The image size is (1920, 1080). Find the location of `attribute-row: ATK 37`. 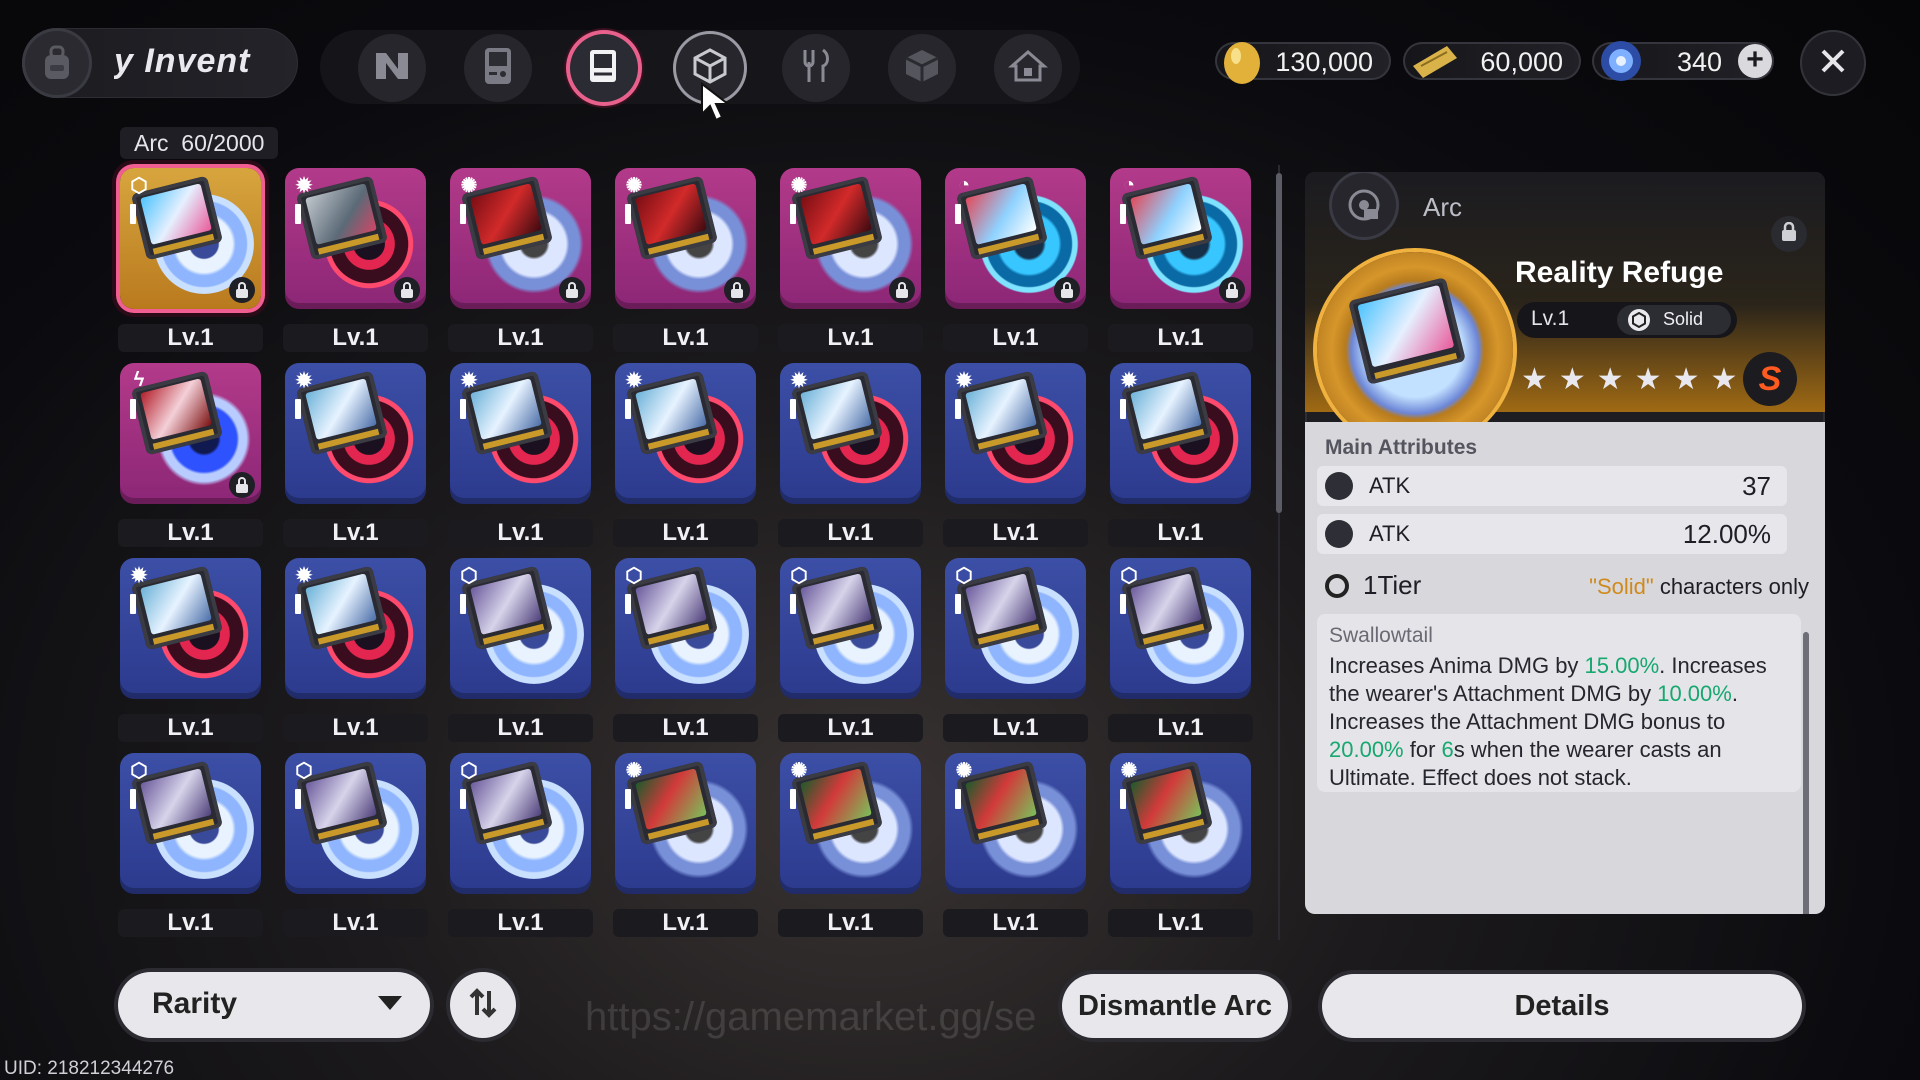

attribute-row: ATK 37 is located at coordinates (1552, 486).